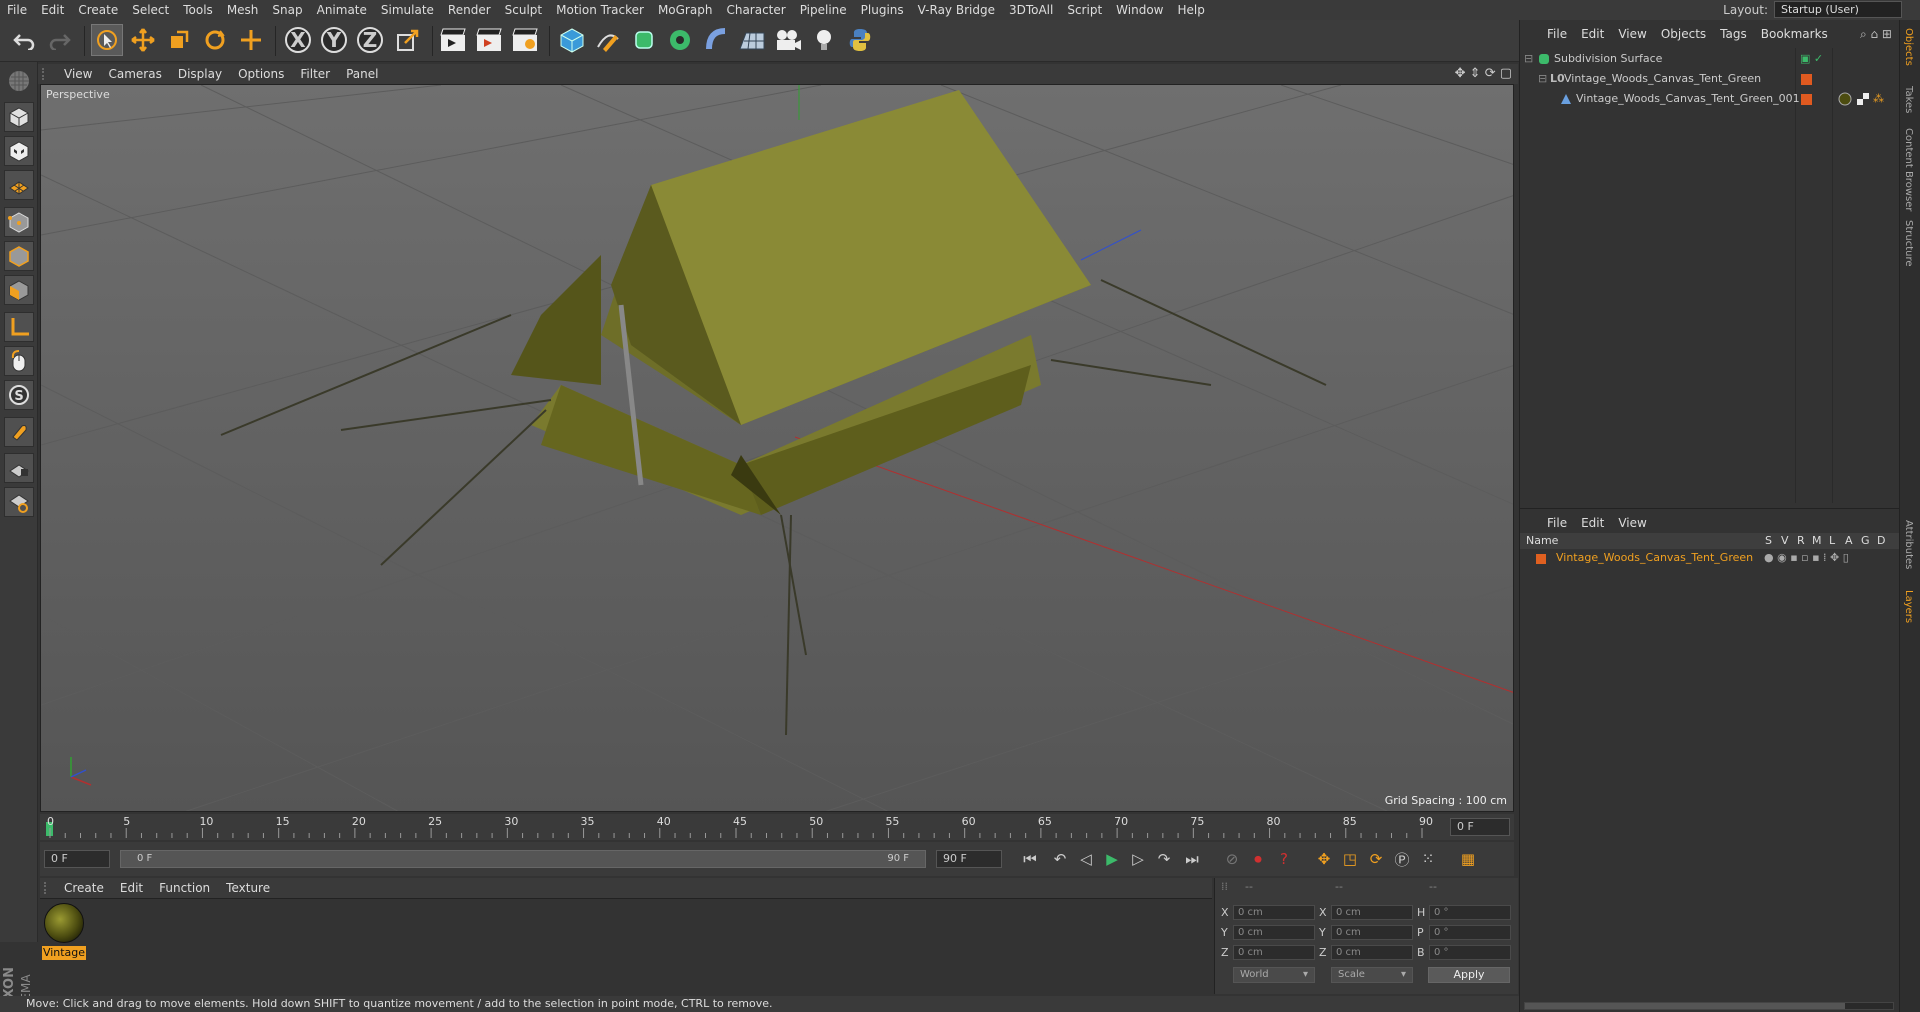  I want to click on menu-vray-bridge: V-Ray Bridge, so click(956, 10).